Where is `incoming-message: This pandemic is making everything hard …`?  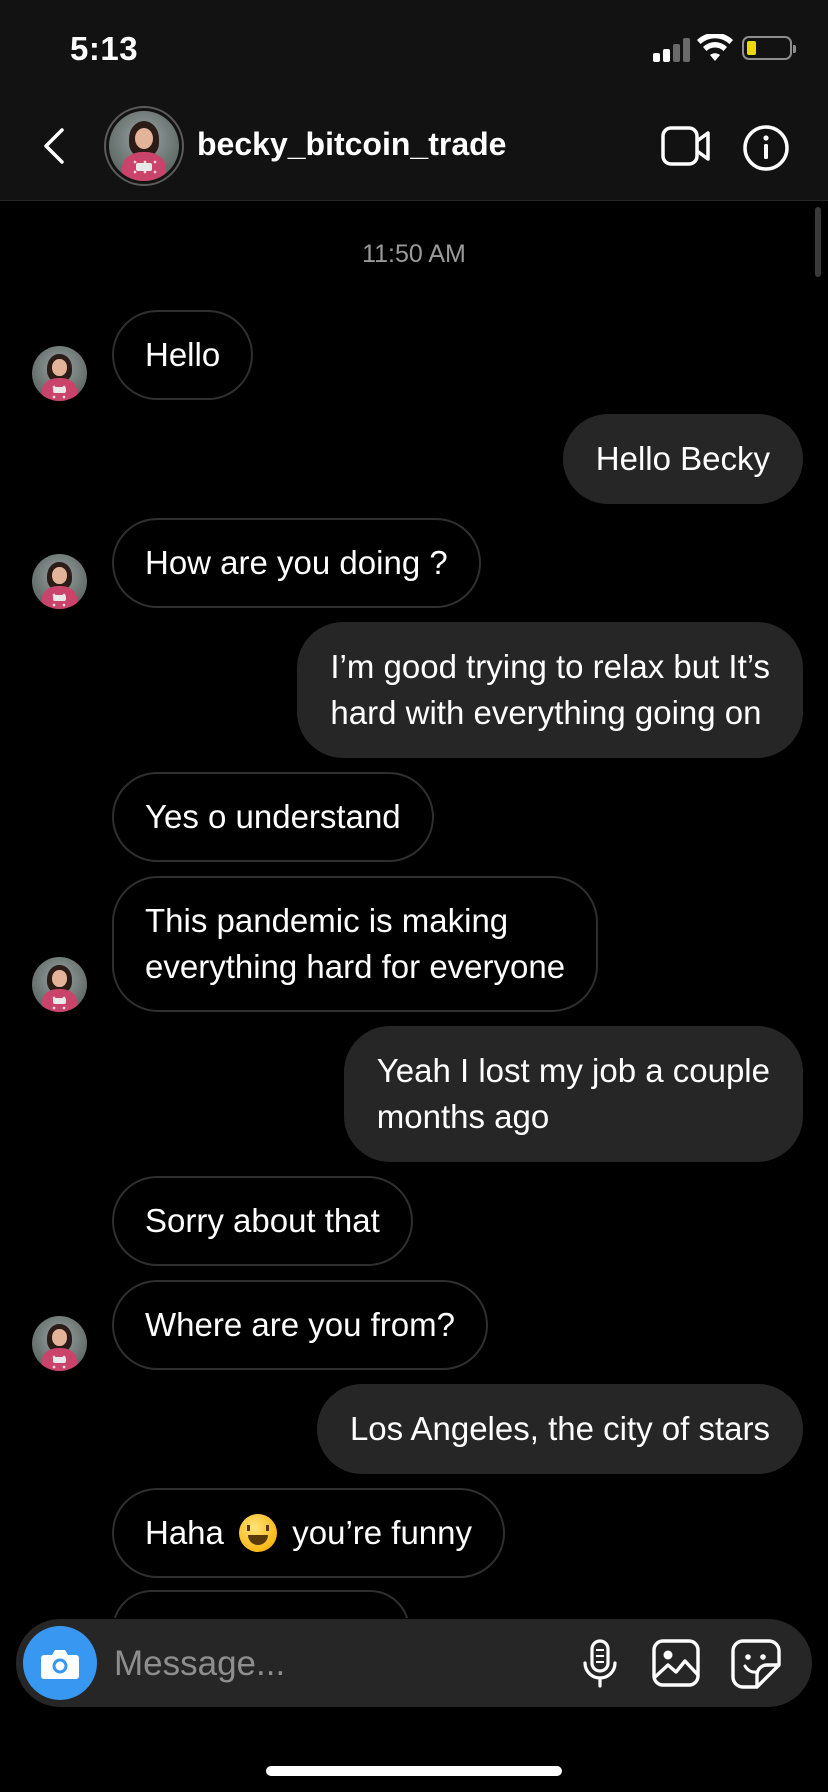 incoming-message: This pandemic is making everything hard … is located at coordinates (355, 944).